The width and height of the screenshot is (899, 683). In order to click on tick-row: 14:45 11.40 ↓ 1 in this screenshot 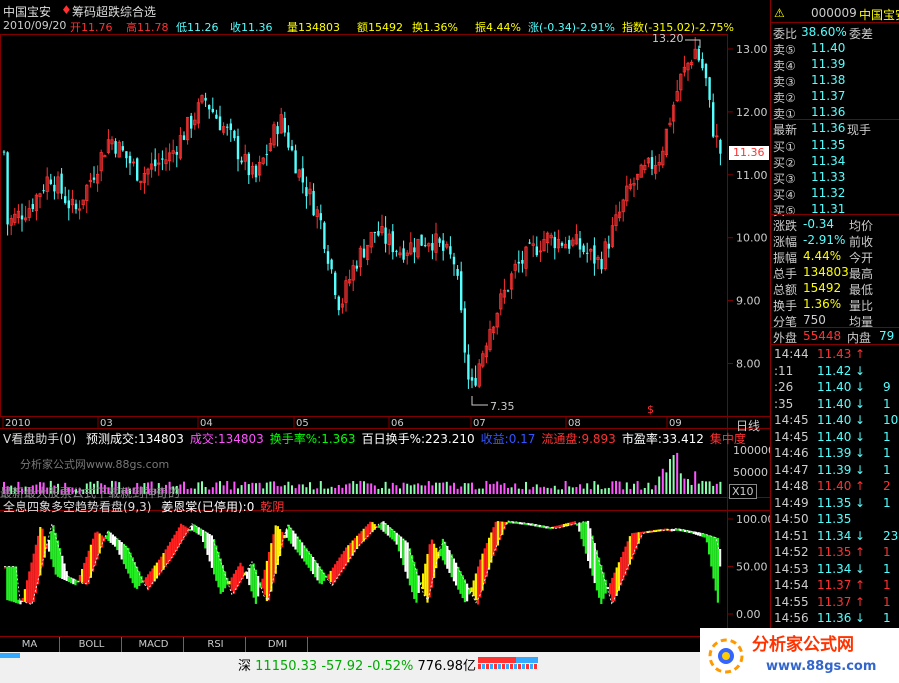, I will do `click(835, 437)`.